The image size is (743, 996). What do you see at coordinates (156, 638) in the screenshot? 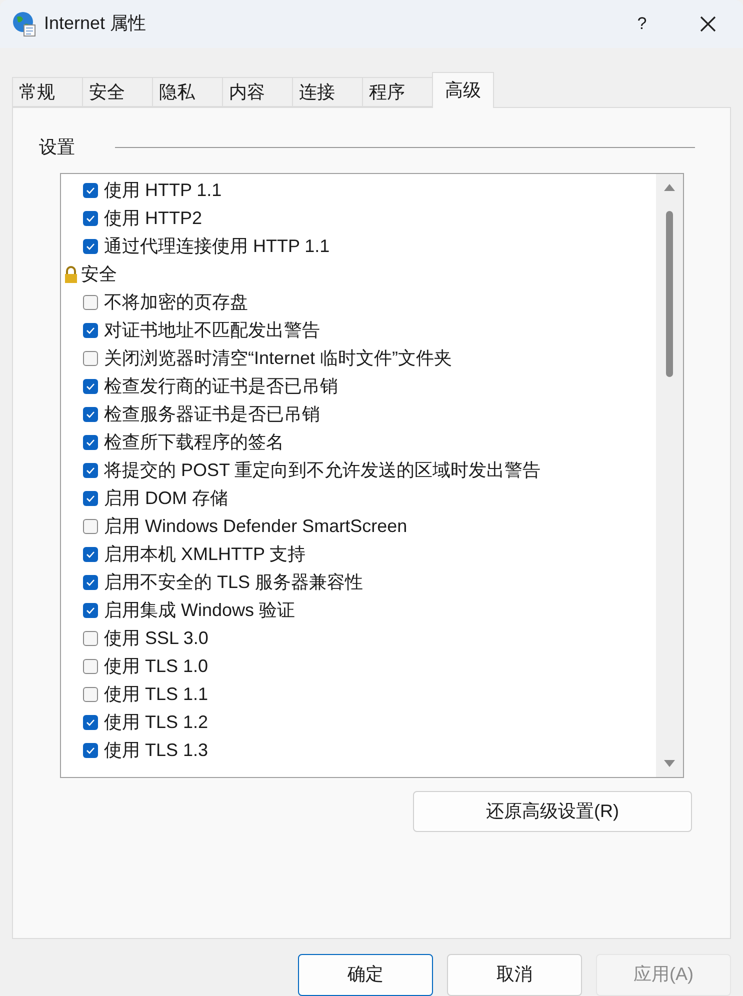
I see `setting-label: 使用 SSL 3.0` at bounding box center [156, 638].